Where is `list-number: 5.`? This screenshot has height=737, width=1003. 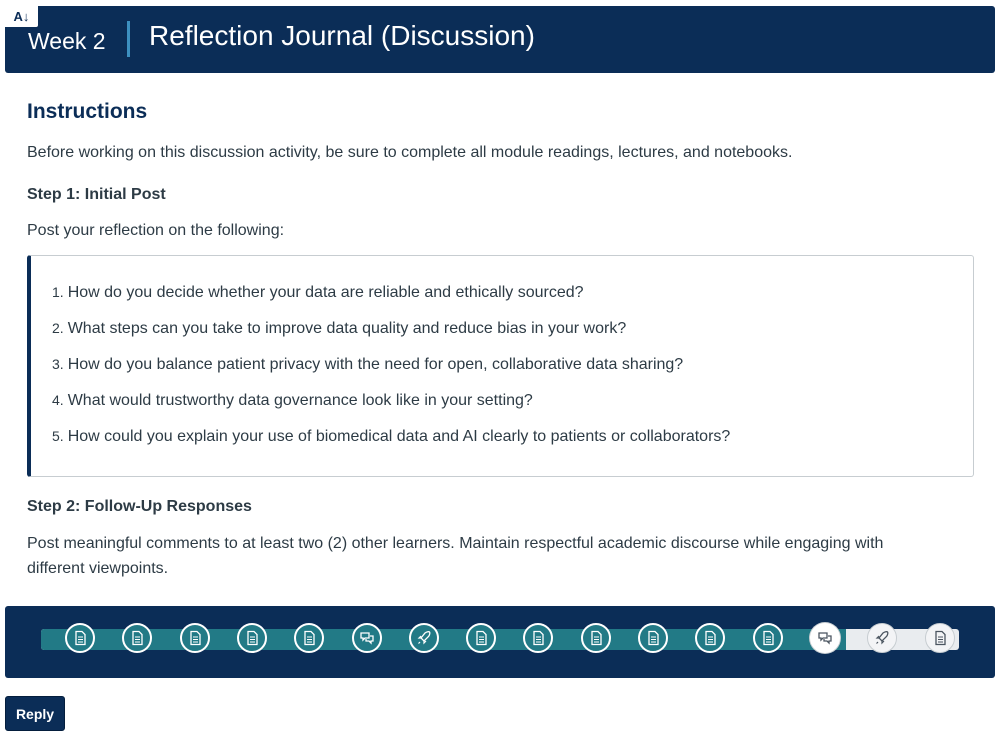
list-number: 5. is located at coordinates (58, 436).